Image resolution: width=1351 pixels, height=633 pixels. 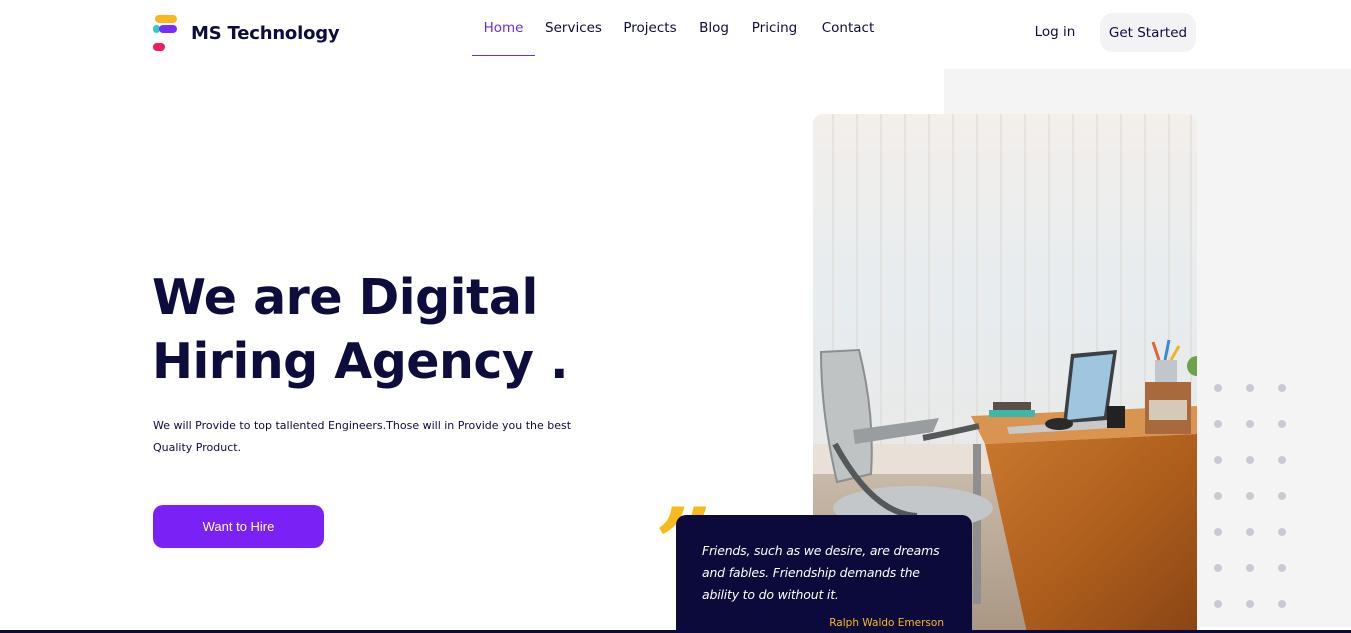 What do you see at coordinates (265, 33) in the screenshot?
I see `brand-name: MS Technology` at bounding box center [265, 33].